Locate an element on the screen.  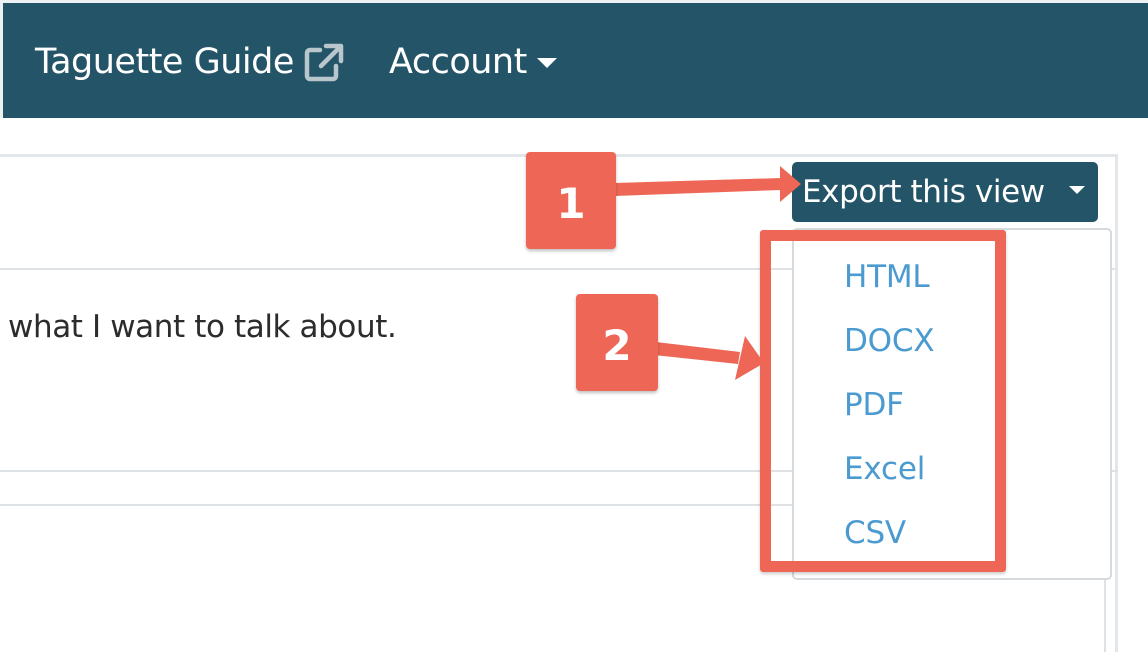
highlight-box is located at coordinates (883, 401).